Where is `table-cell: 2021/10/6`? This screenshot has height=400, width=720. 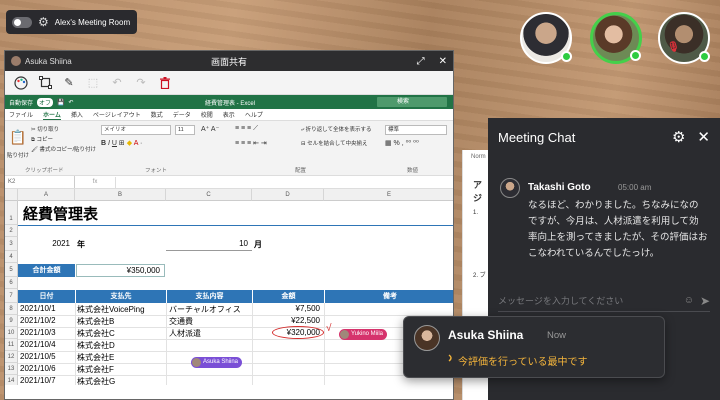 table-cell: 2021/10/6 is located at coordinates (38, 368).